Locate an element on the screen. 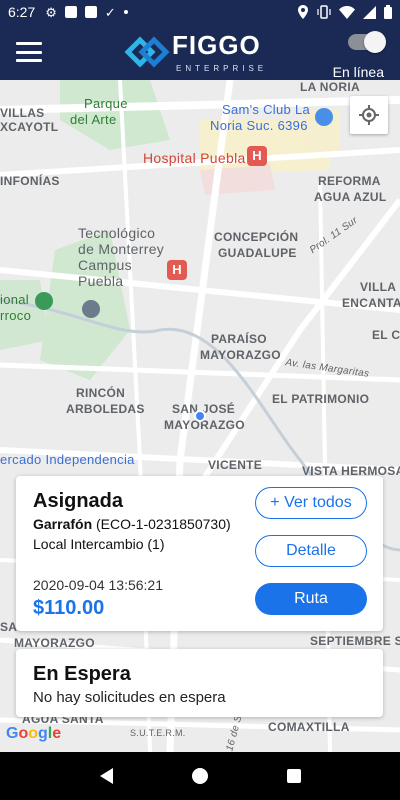 This screenshot has height=800, width=400. my-location-button is located at coordinates (369, 115).